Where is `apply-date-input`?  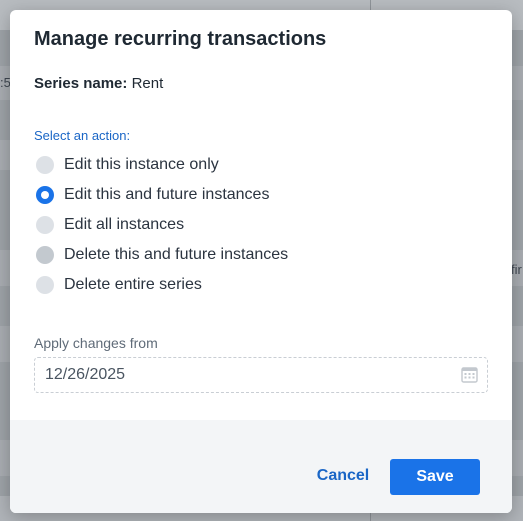 apply-date-input is located at coordinates (261, 375).